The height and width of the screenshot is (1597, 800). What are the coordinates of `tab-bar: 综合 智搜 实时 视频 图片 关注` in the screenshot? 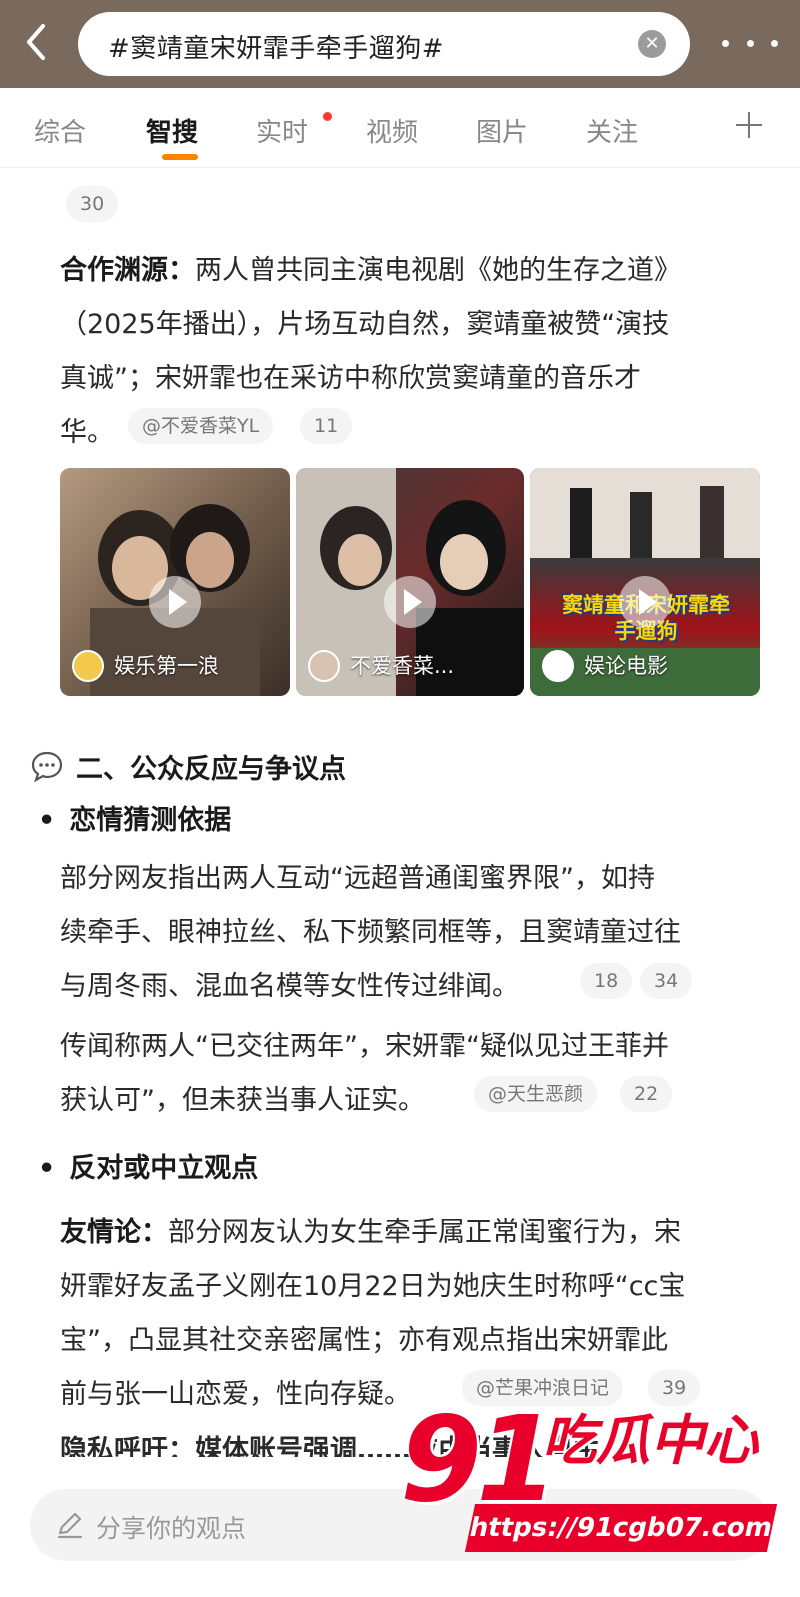 It's located at (400, 128).